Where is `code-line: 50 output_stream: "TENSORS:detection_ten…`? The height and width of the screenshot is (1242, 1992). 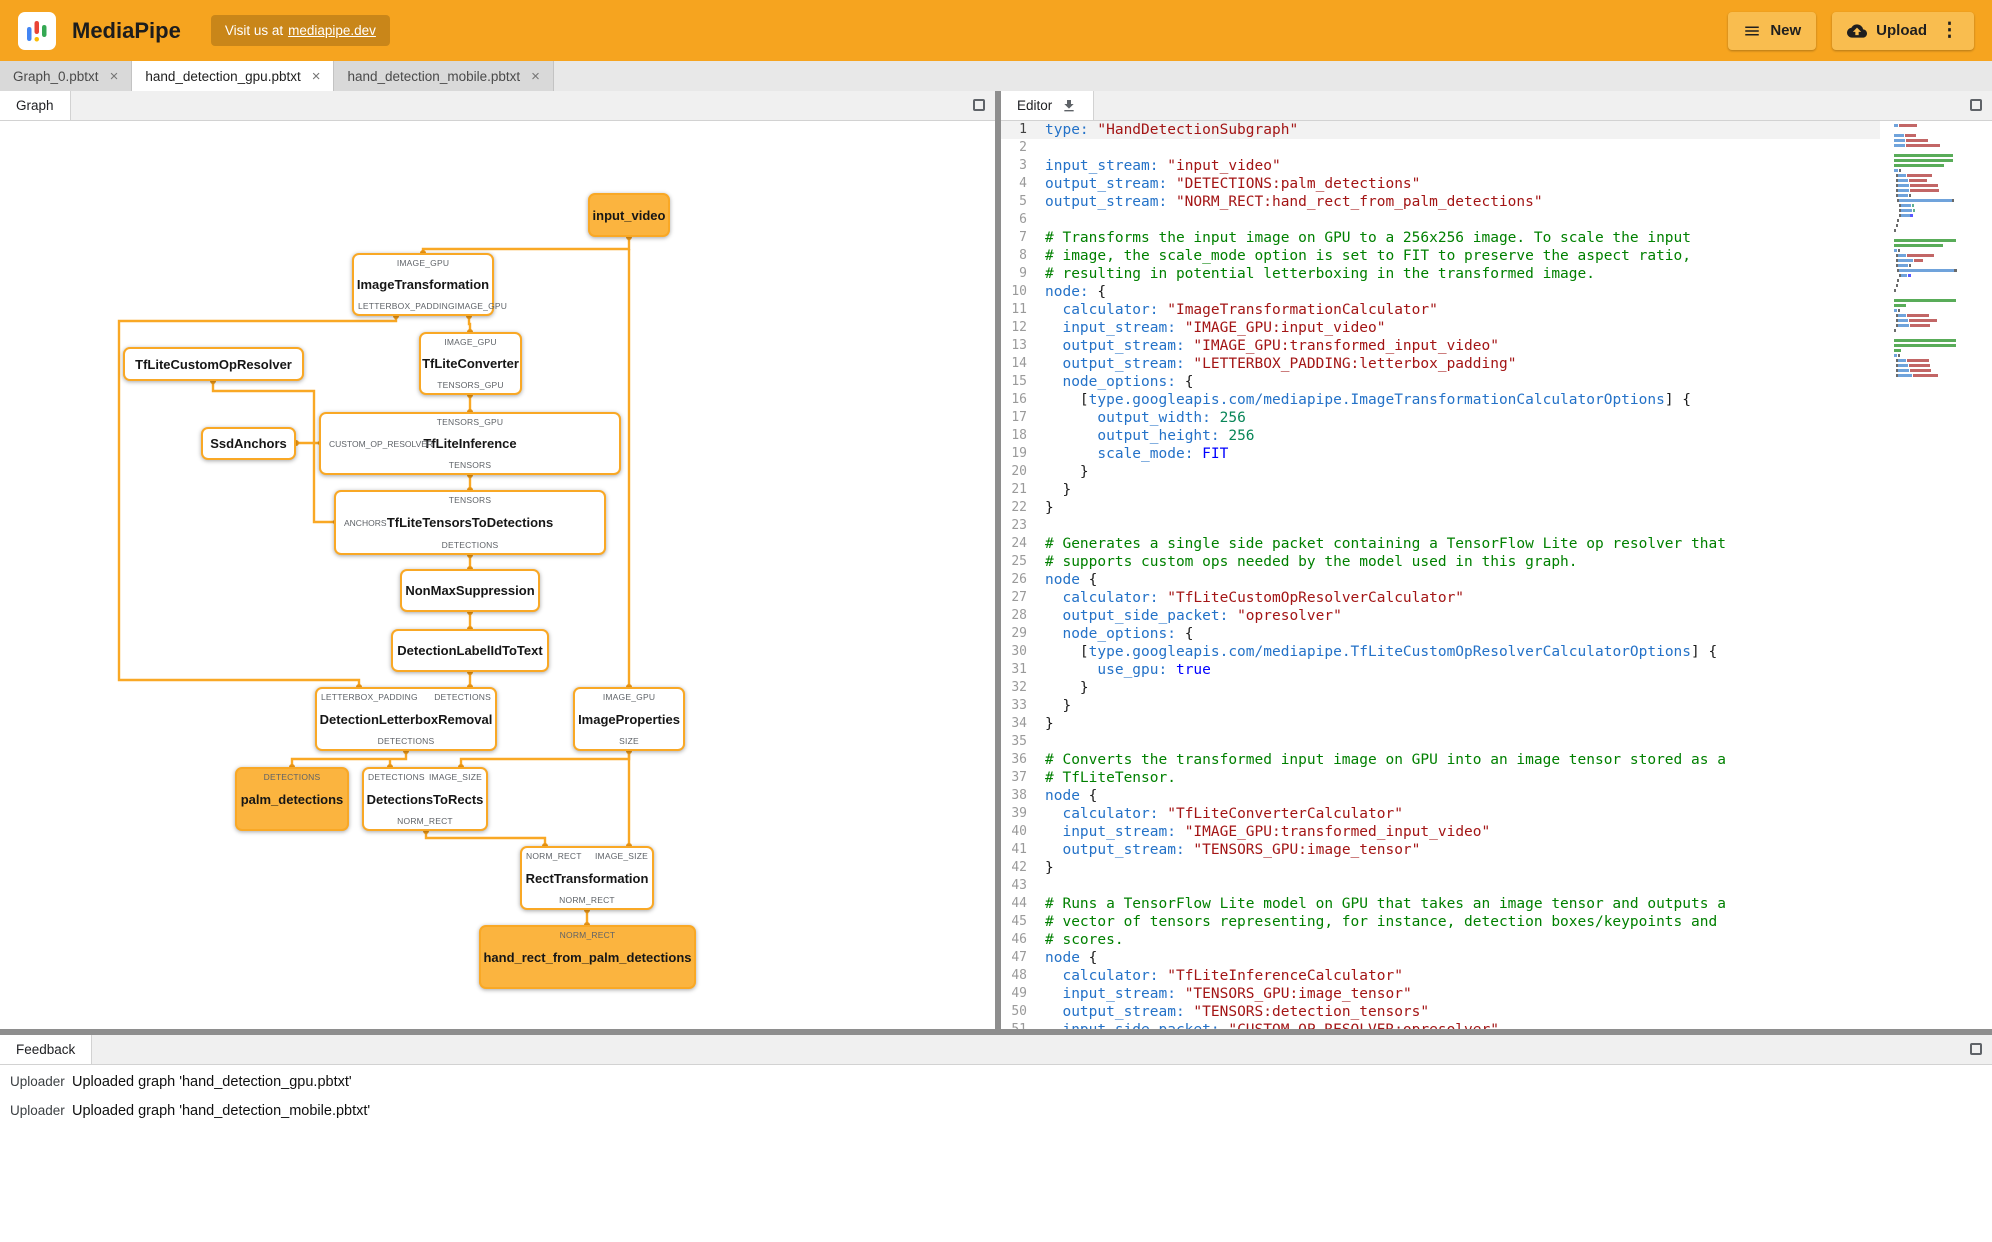 code-line: 50 output_stream: "TENSORS:detection_ten… is located at coordinates (1440, 1012).